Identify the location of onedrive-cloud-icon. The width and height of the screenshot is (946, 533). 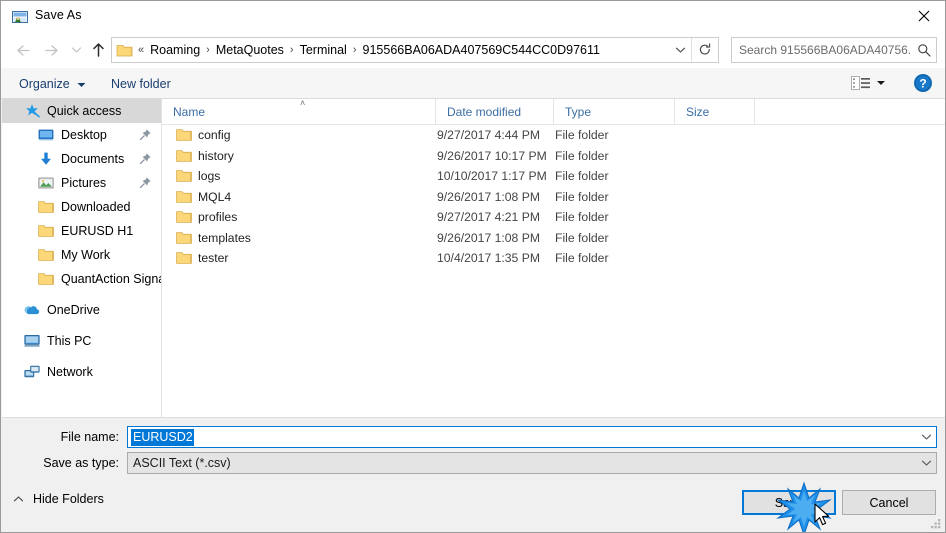
(32, 310).